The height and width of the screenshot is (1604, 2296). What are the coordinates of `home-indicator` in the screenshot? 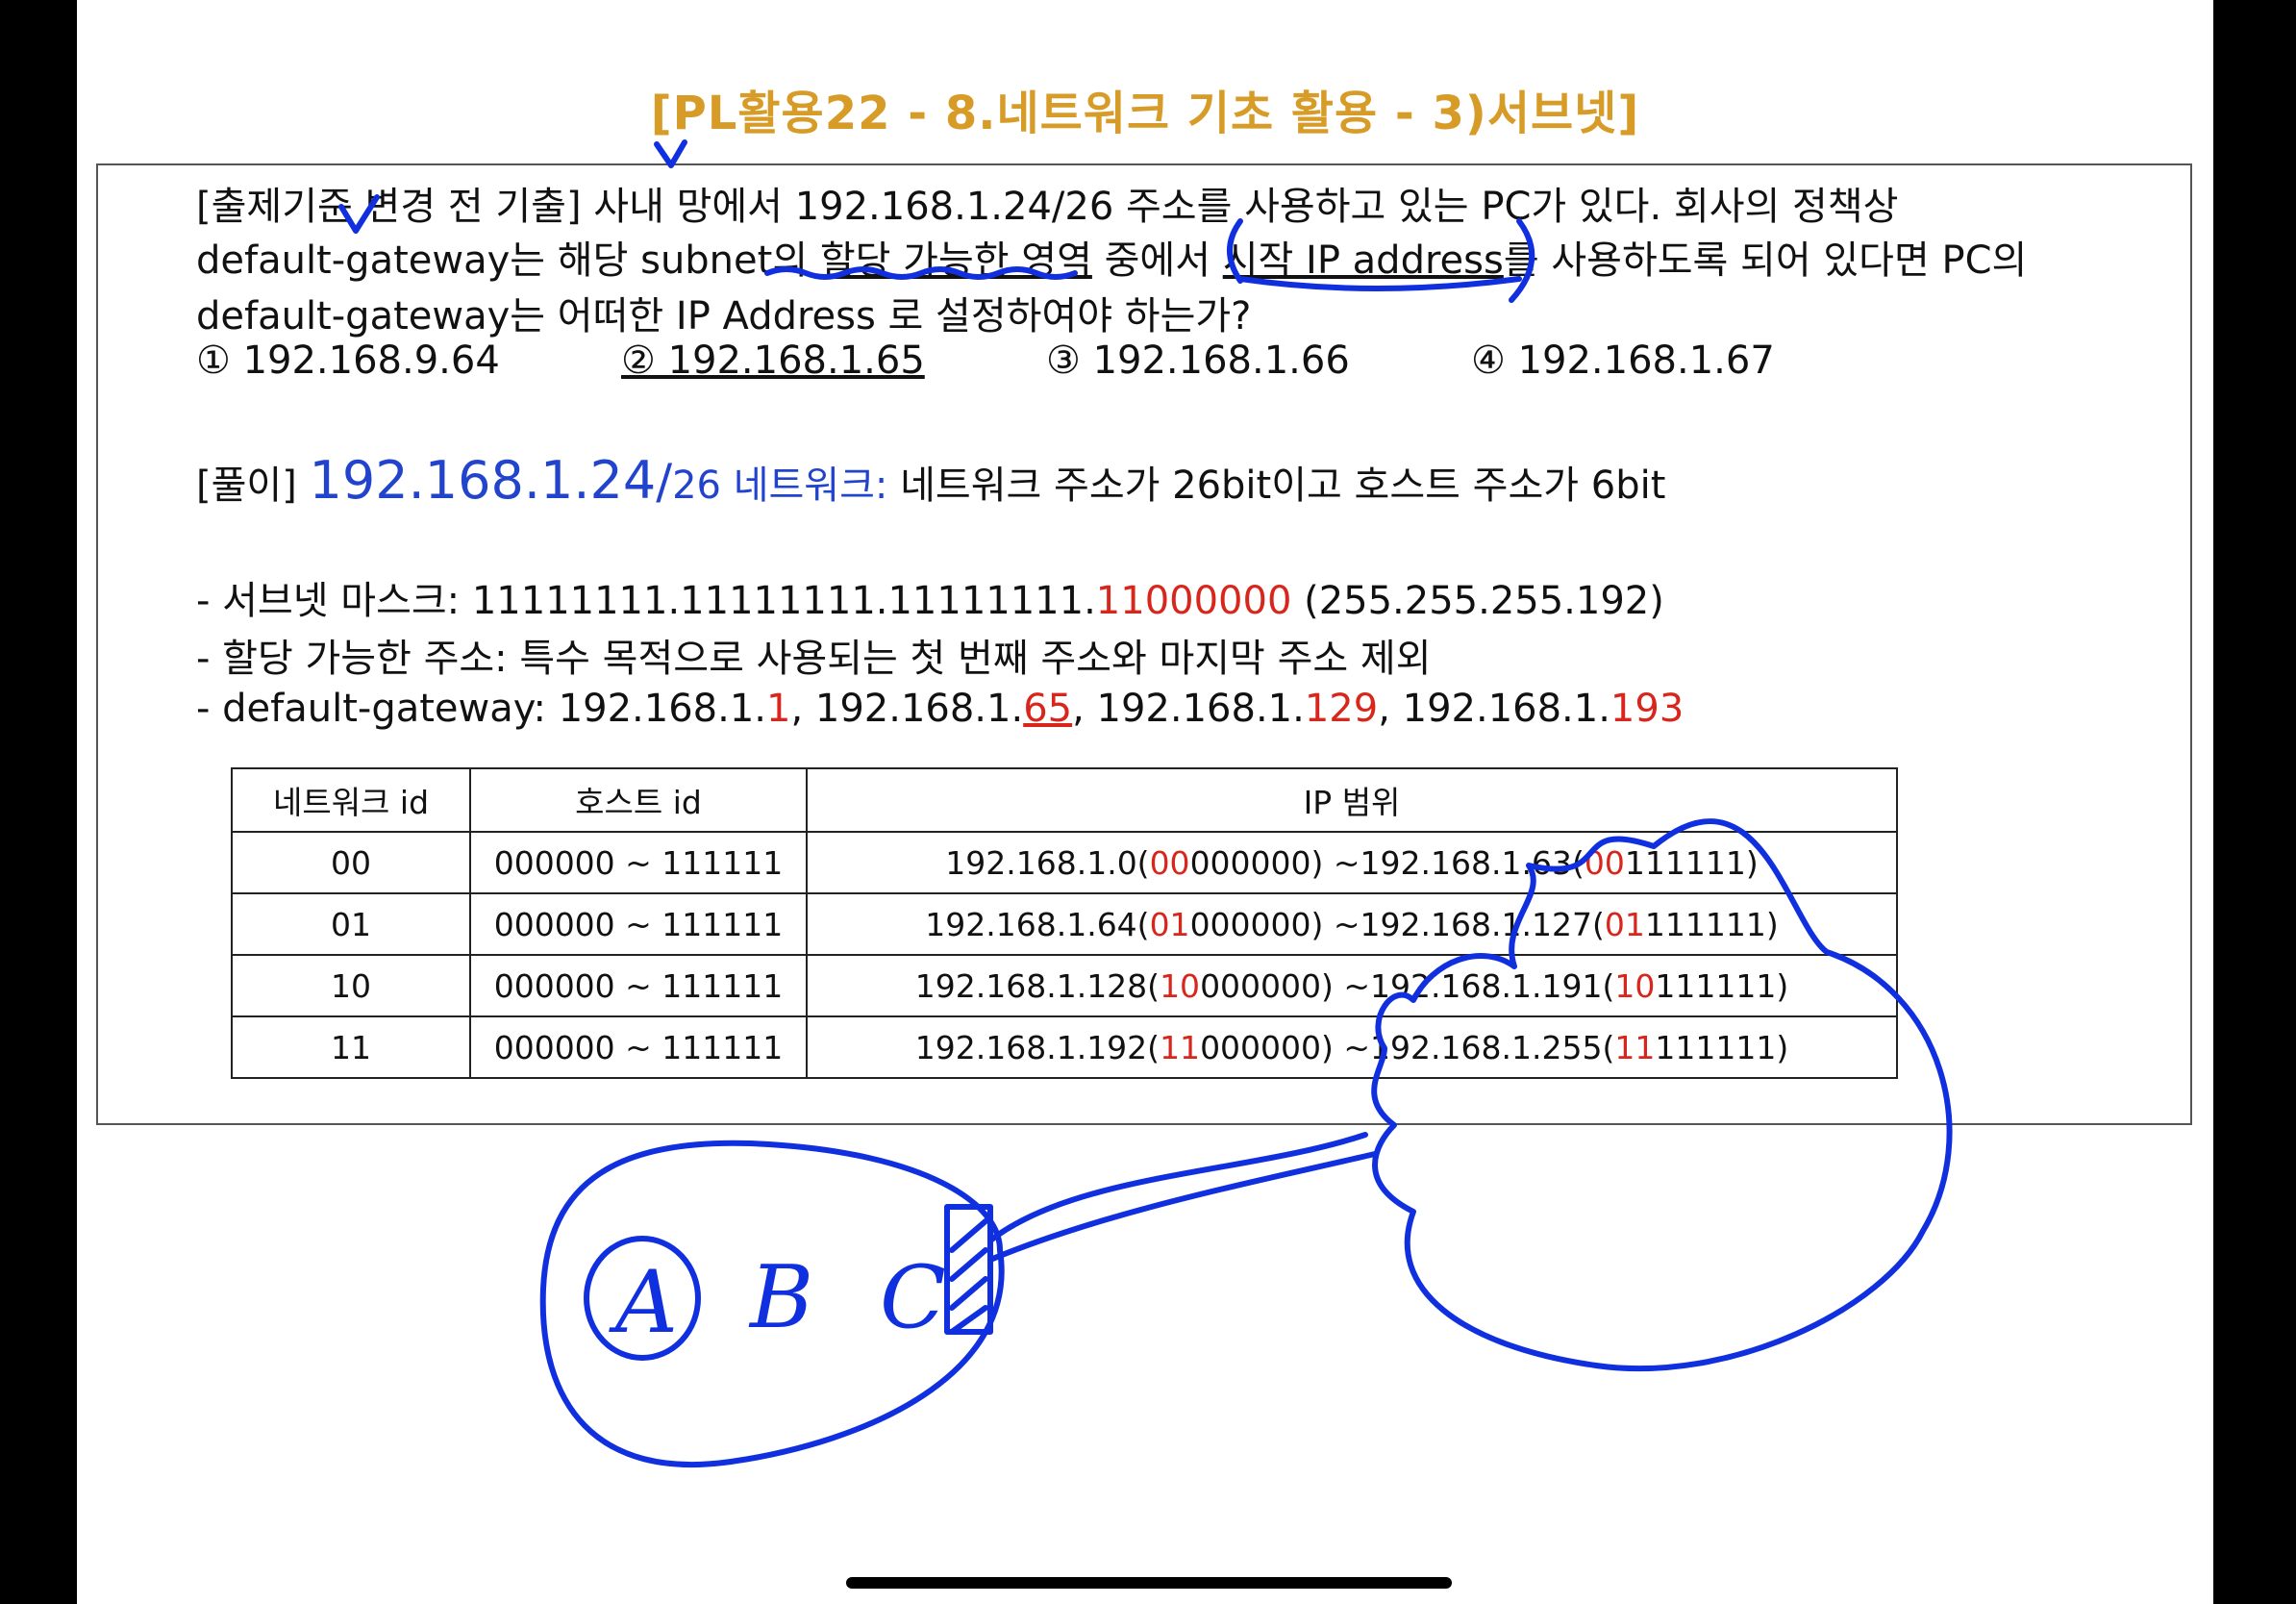 It's located at (1149, 1583).